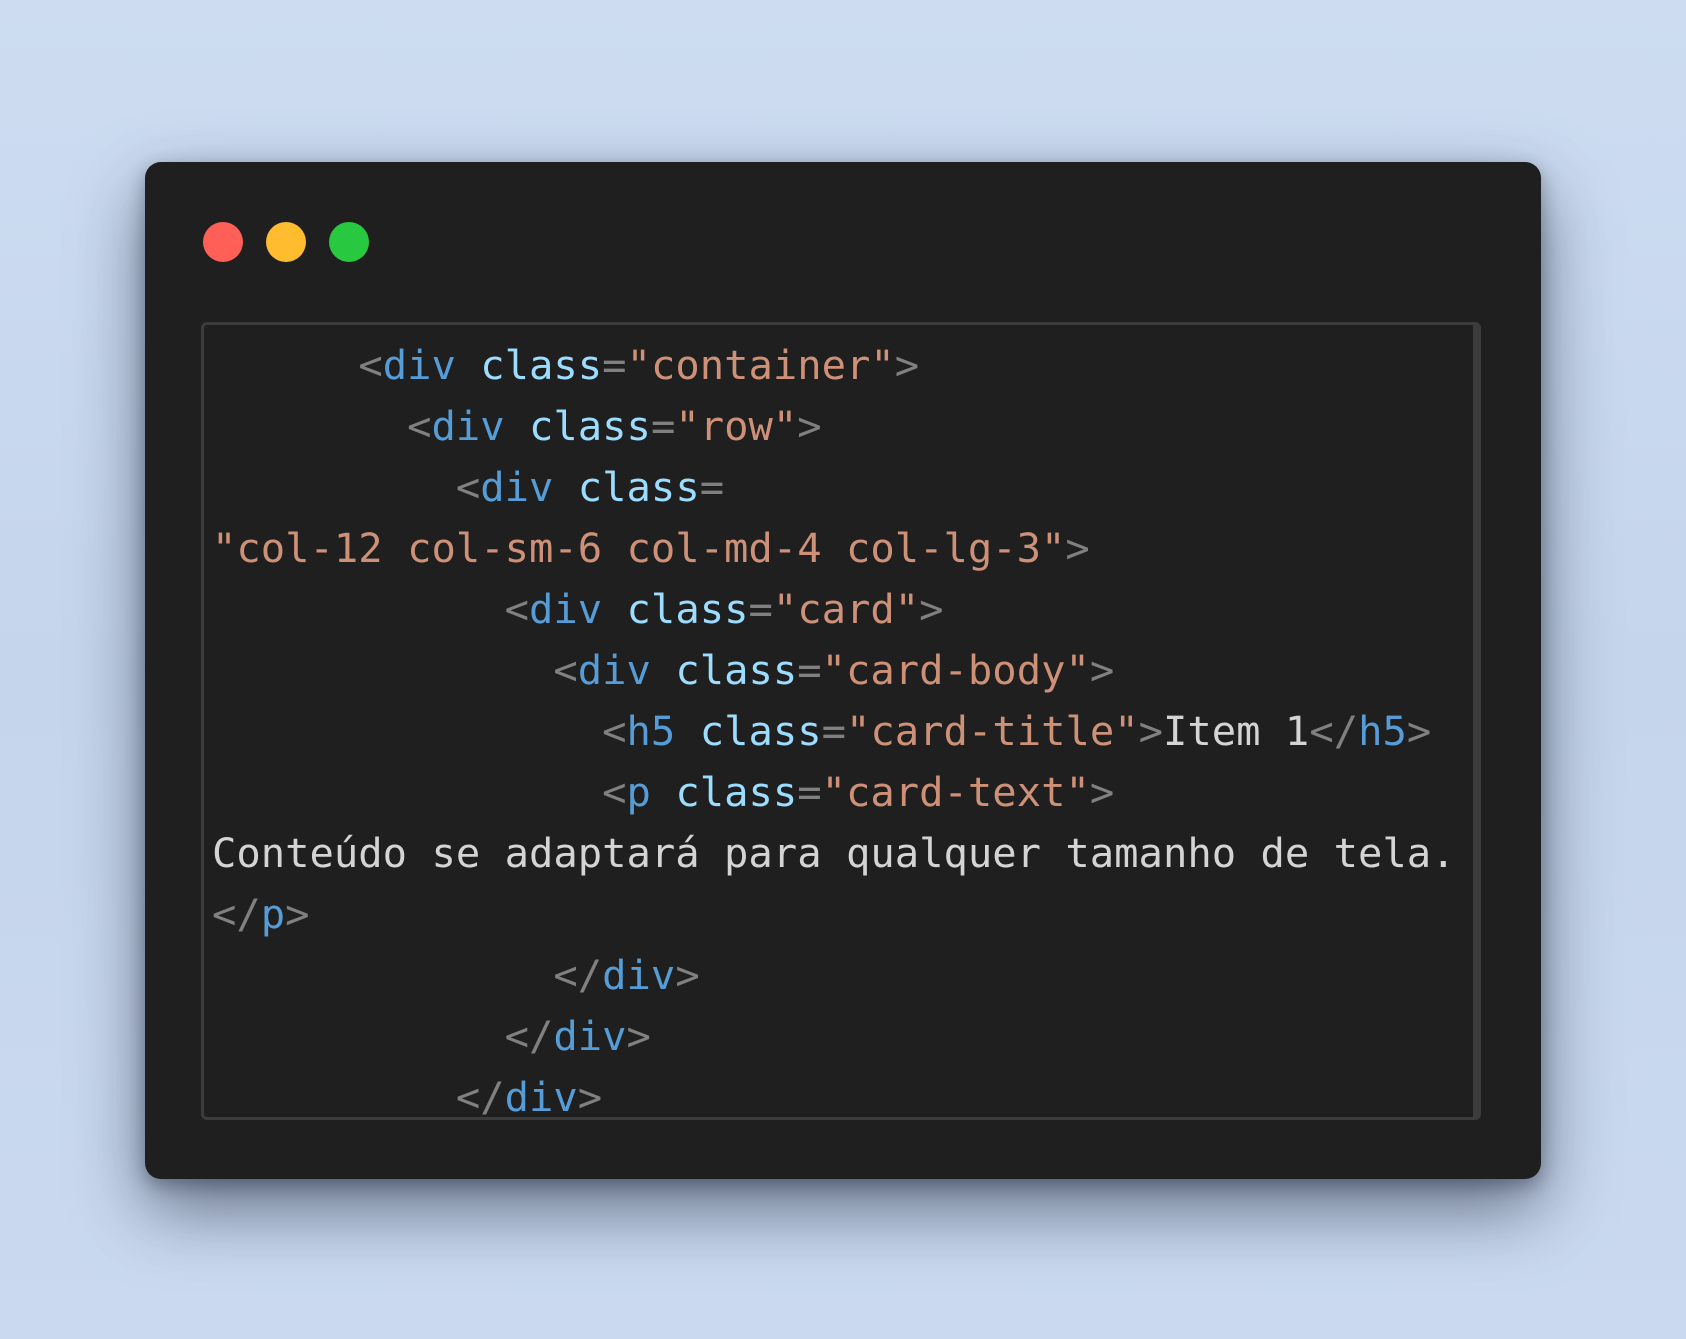 Image resolution: width=1686 pixels, height=1339 pixels. What do you see at coordinates (349, 242) in the screenshot?
I see `maximize-icon` at bounding box center [349, 242].